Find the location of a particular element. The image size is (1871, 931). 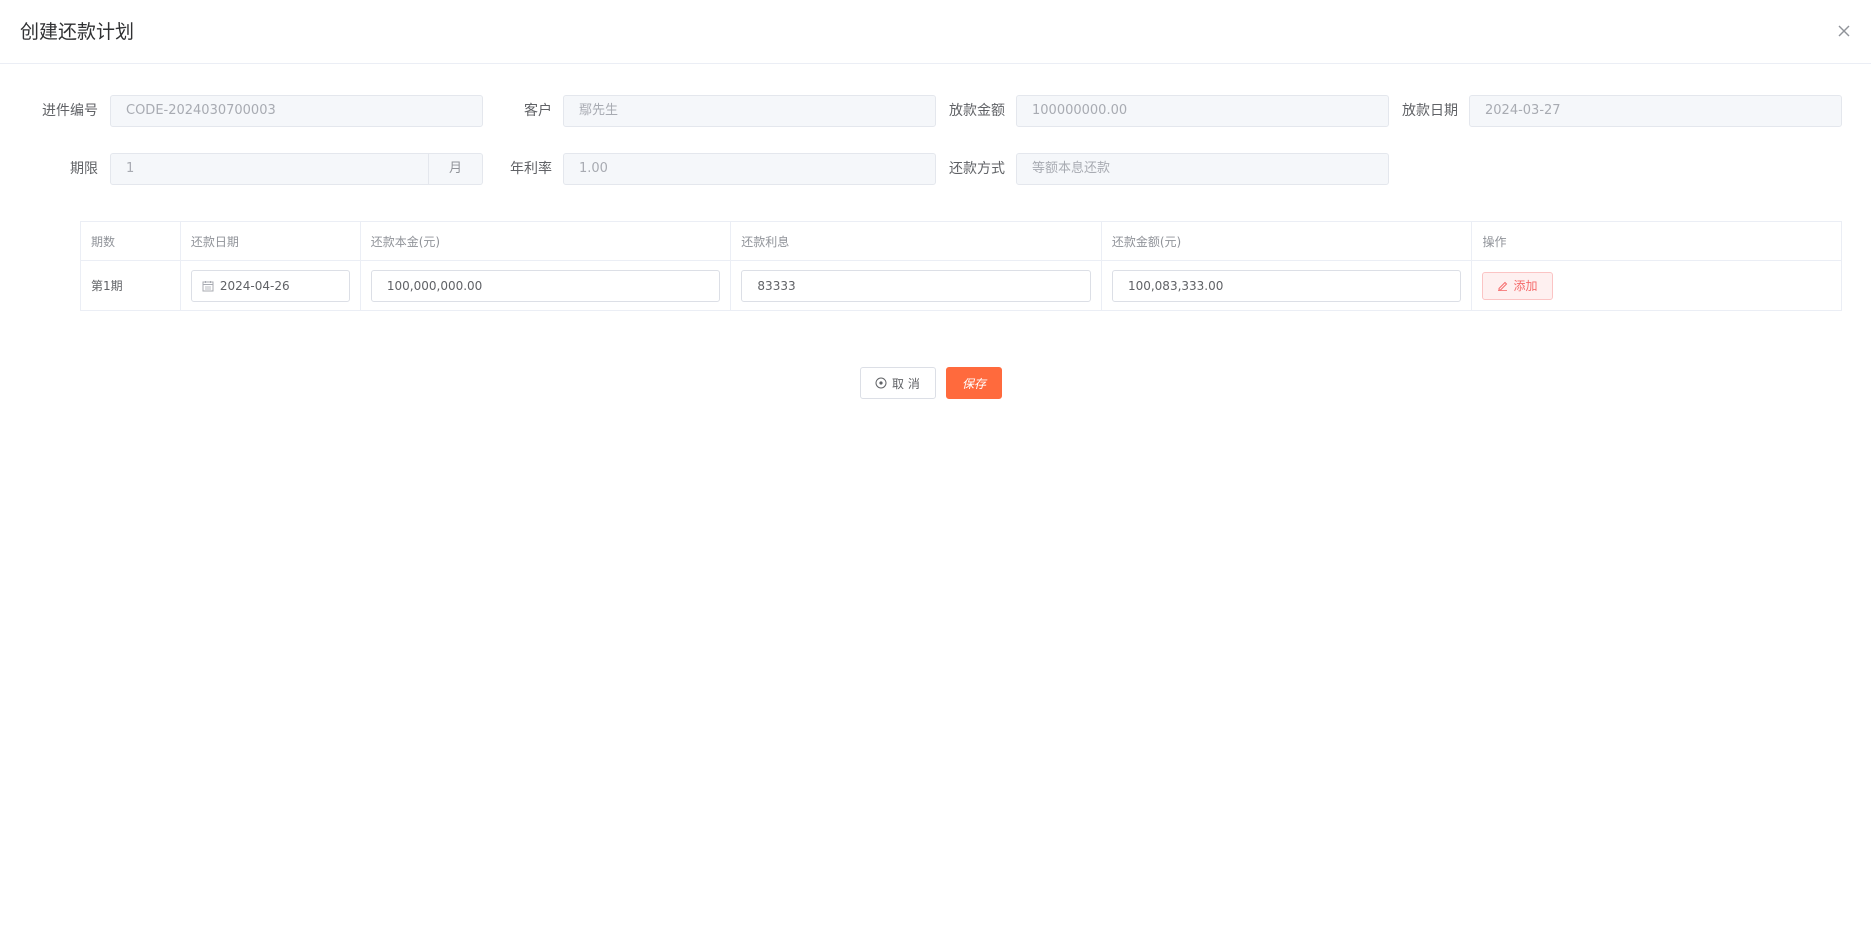

period-cell: 第1期 is located at coordinates (131, 285).